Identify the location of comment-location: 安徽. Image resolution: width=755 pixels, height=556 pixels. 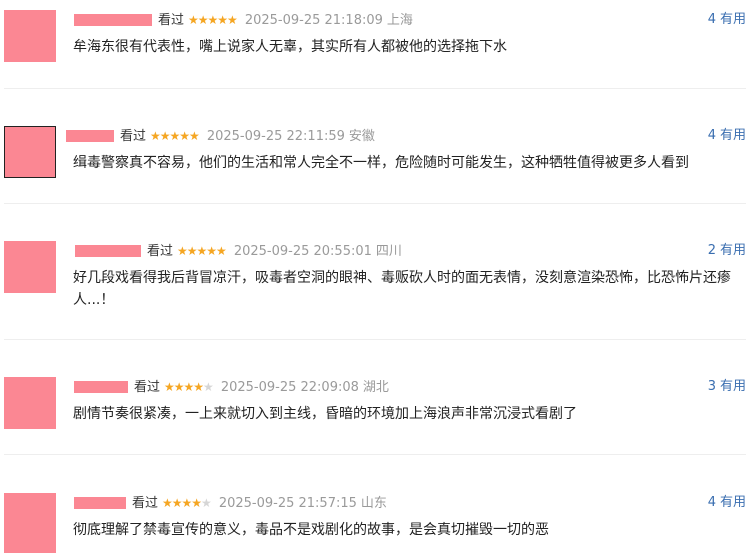
(361, 136).